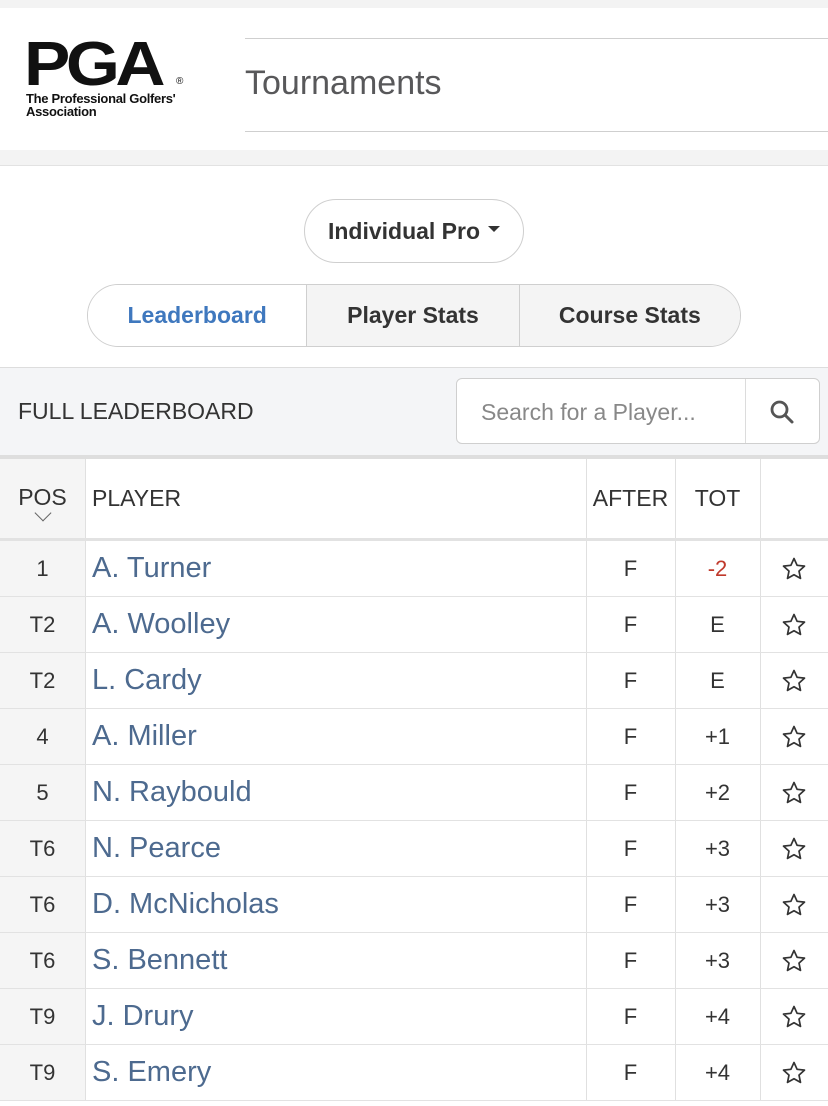 This screenshot has height=1106, width=828. Describe the element at coordinates (161, 624) in the screenshot. I see `player-link: A. Woolley` at that location.